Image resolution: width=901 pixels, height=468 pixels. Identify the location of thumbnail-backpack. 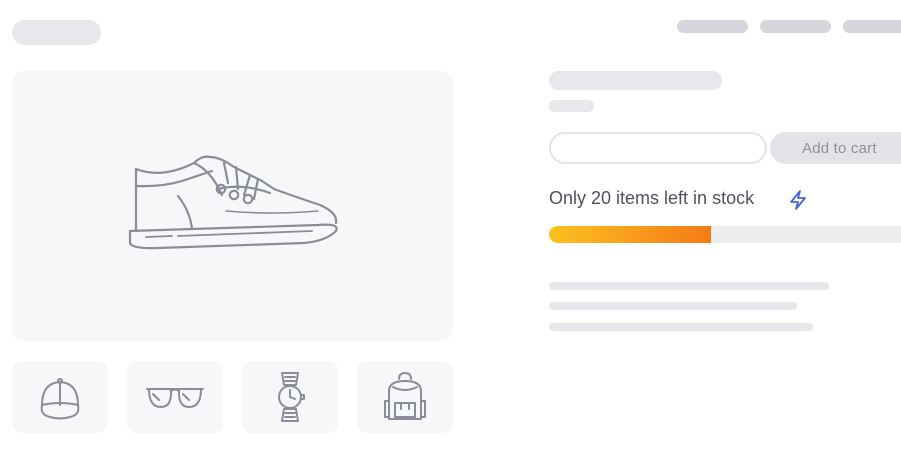
(405, 397).